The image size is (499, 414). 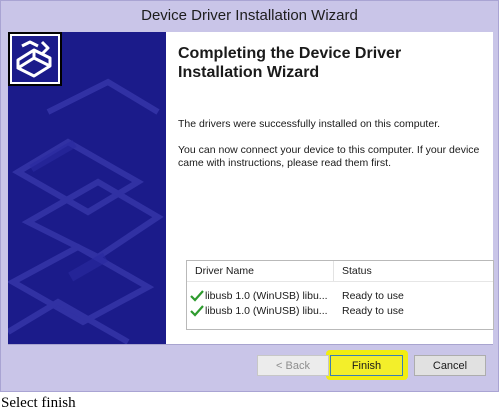 What do you see at coordinates (450, 365) in the screenshot?
I see `cancel-button: Cancel` at bounding box center [450, 365].